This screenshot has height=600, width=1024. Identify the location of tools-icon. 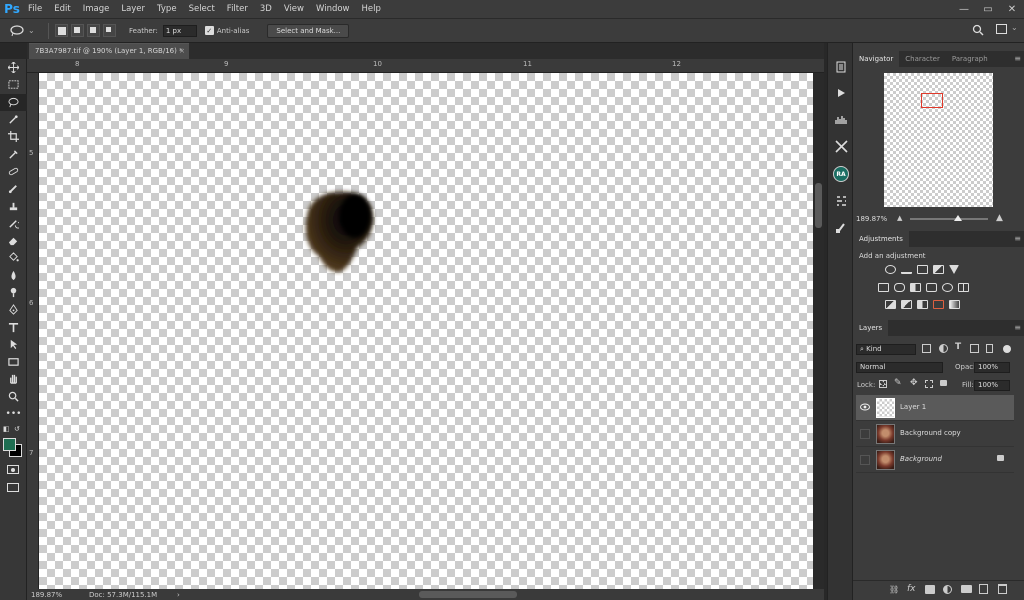
(841, 146).